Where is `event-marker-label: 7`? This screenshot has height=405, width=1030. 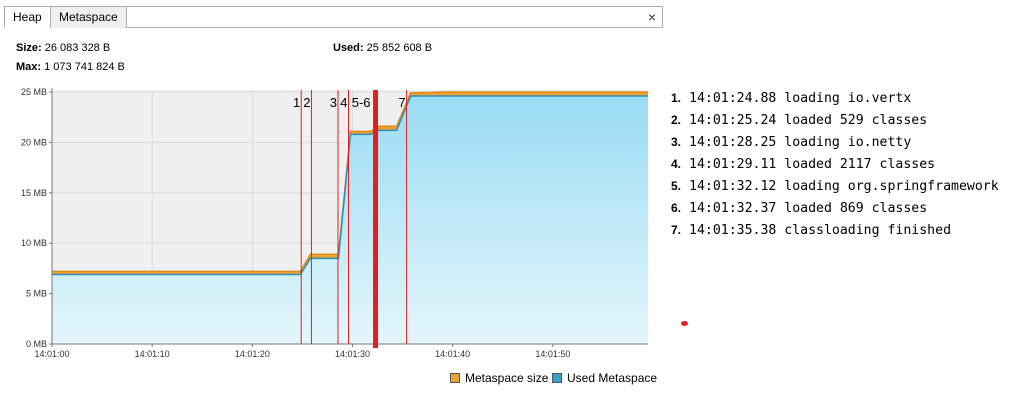
event-marker-label: 7 is located at coordinates (401, 102).